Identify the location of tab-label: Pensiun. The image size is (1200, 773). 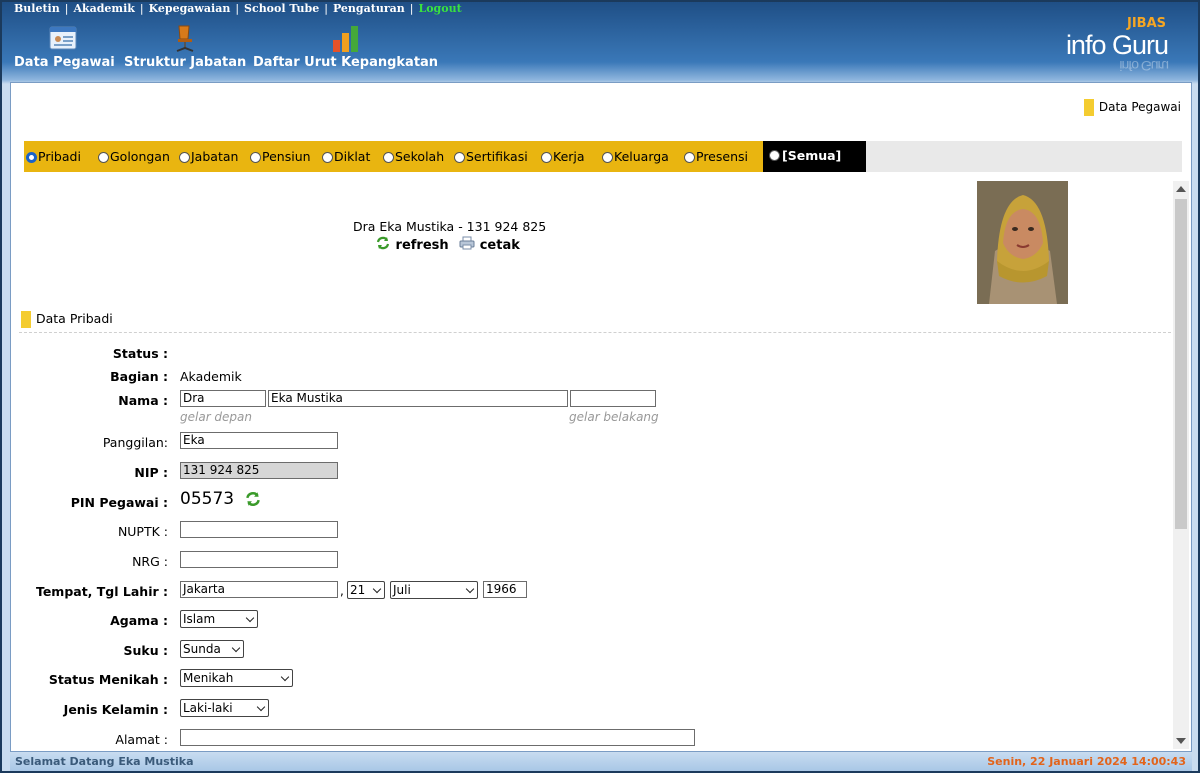
(286, 156).